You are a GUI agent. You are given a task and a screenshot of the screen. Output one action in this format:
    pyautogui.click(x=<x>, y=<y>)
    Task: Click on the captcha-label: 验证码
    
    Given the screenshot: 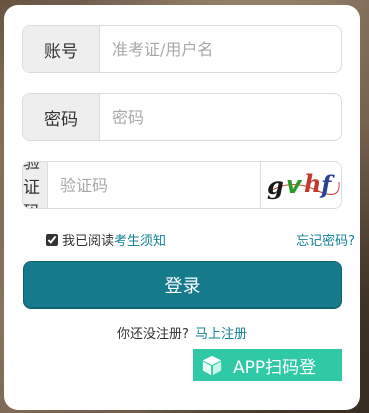 What is the action you would take?
    pyautogui.click(x=35, y=185)
    